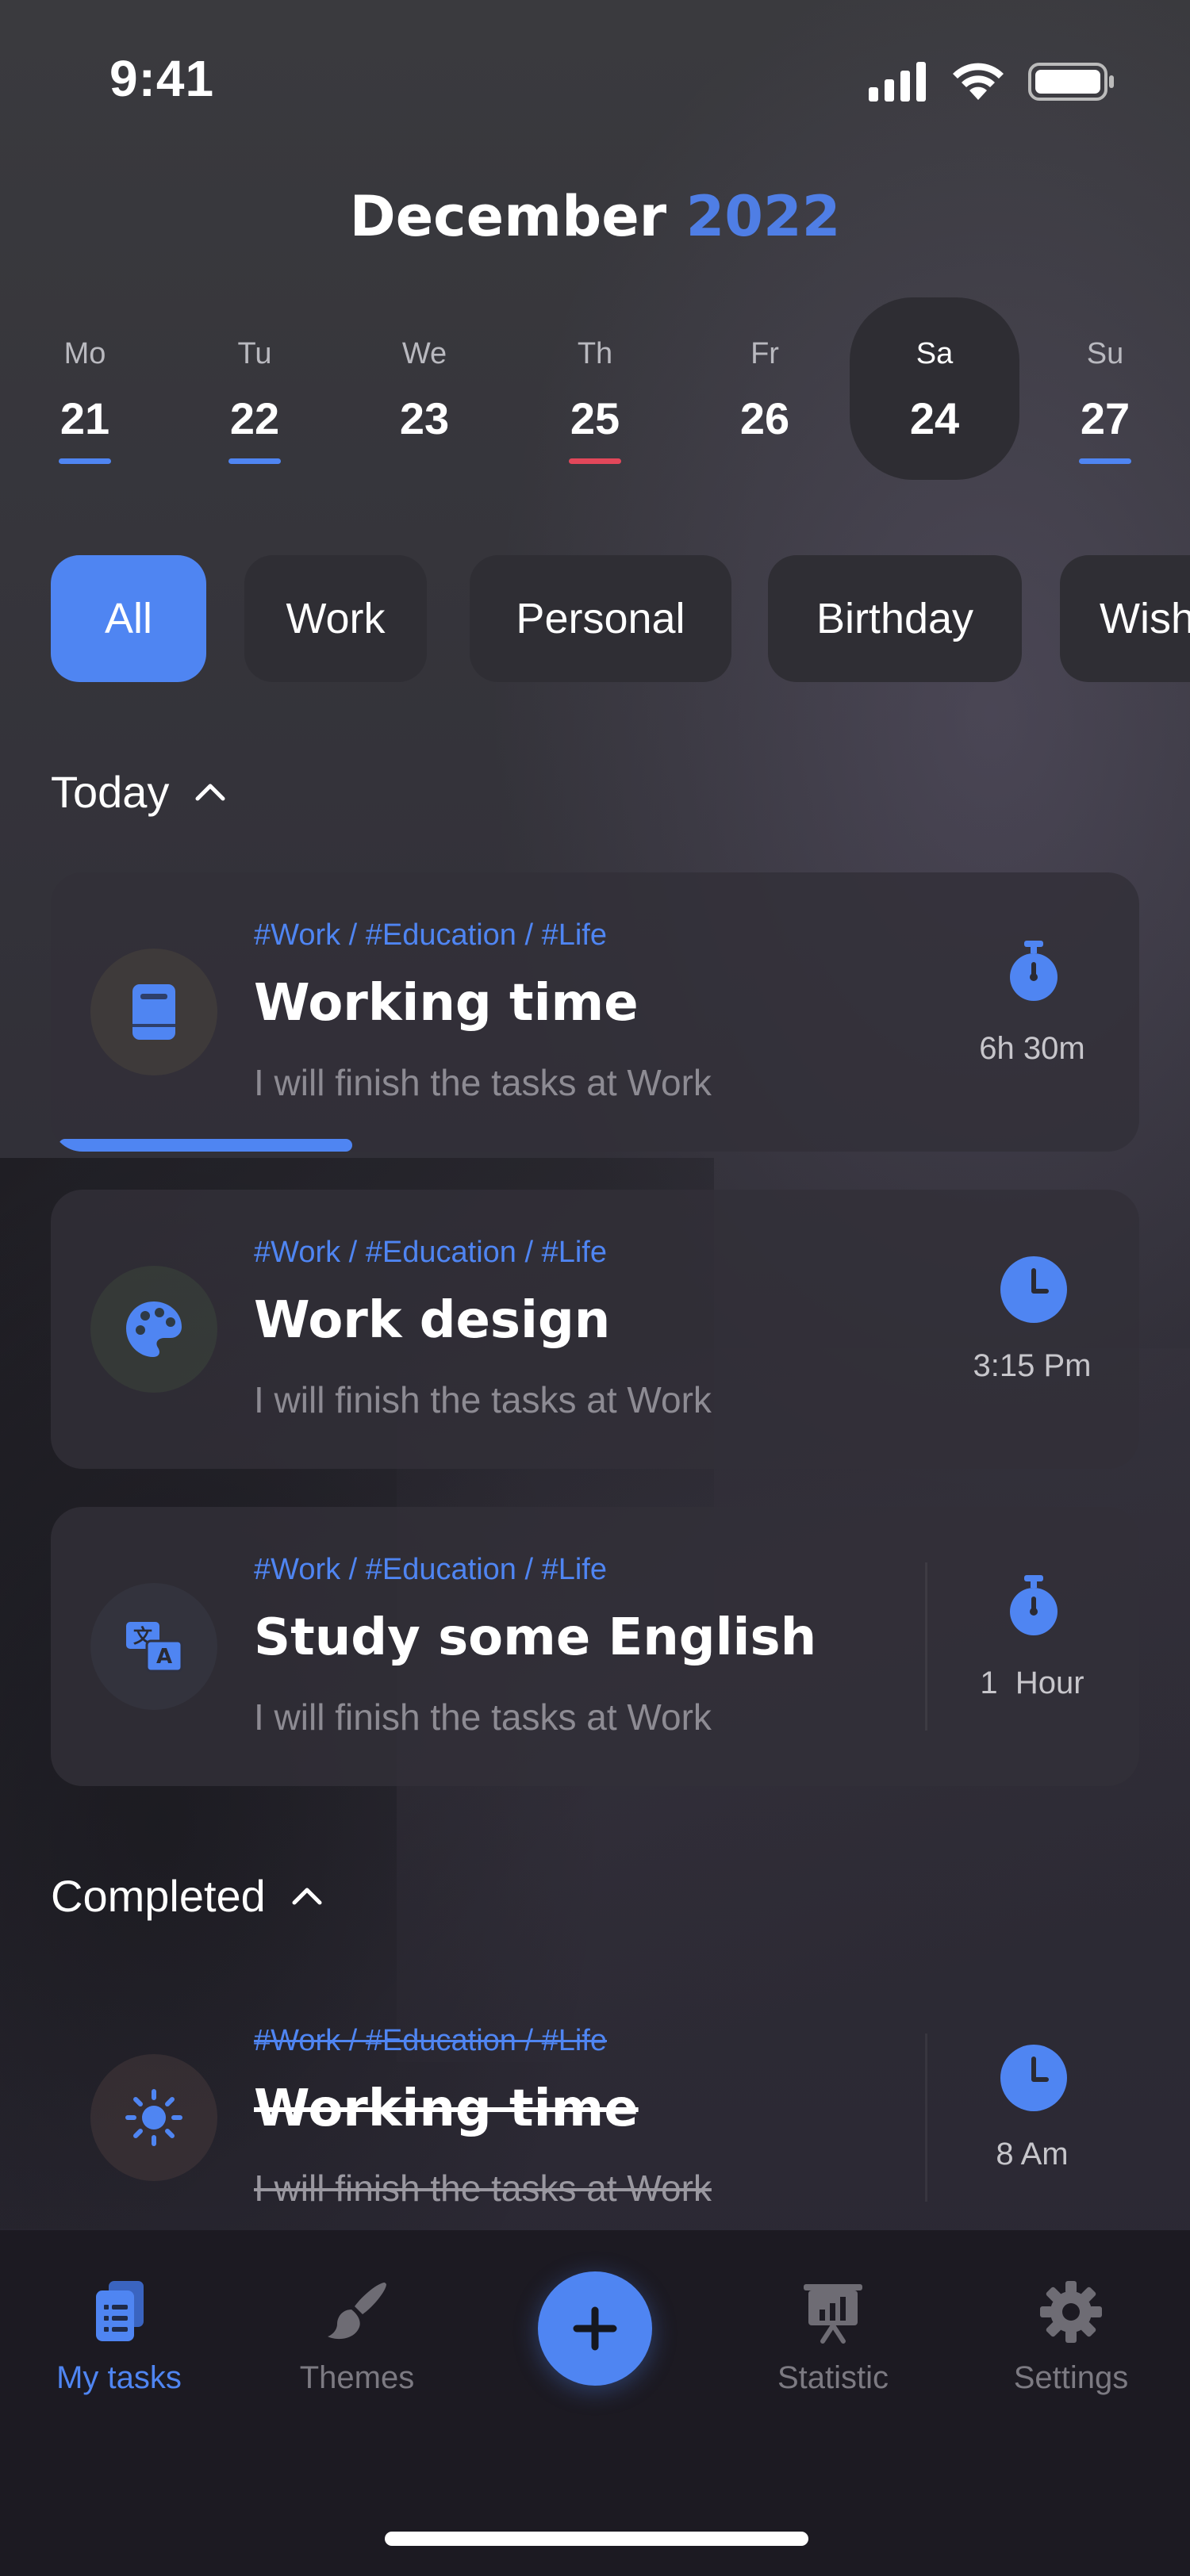  Describe the element at coordinates (1071, 2312) in the screenshot. I see `gear-icon` at that location.